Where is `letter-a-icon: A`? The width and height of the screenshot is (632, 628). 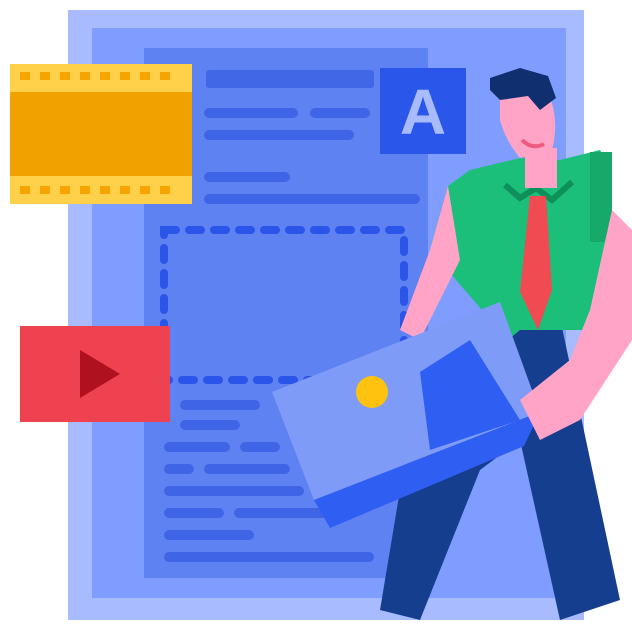 letter-a-icon: A is located at coordinates (423, 111).